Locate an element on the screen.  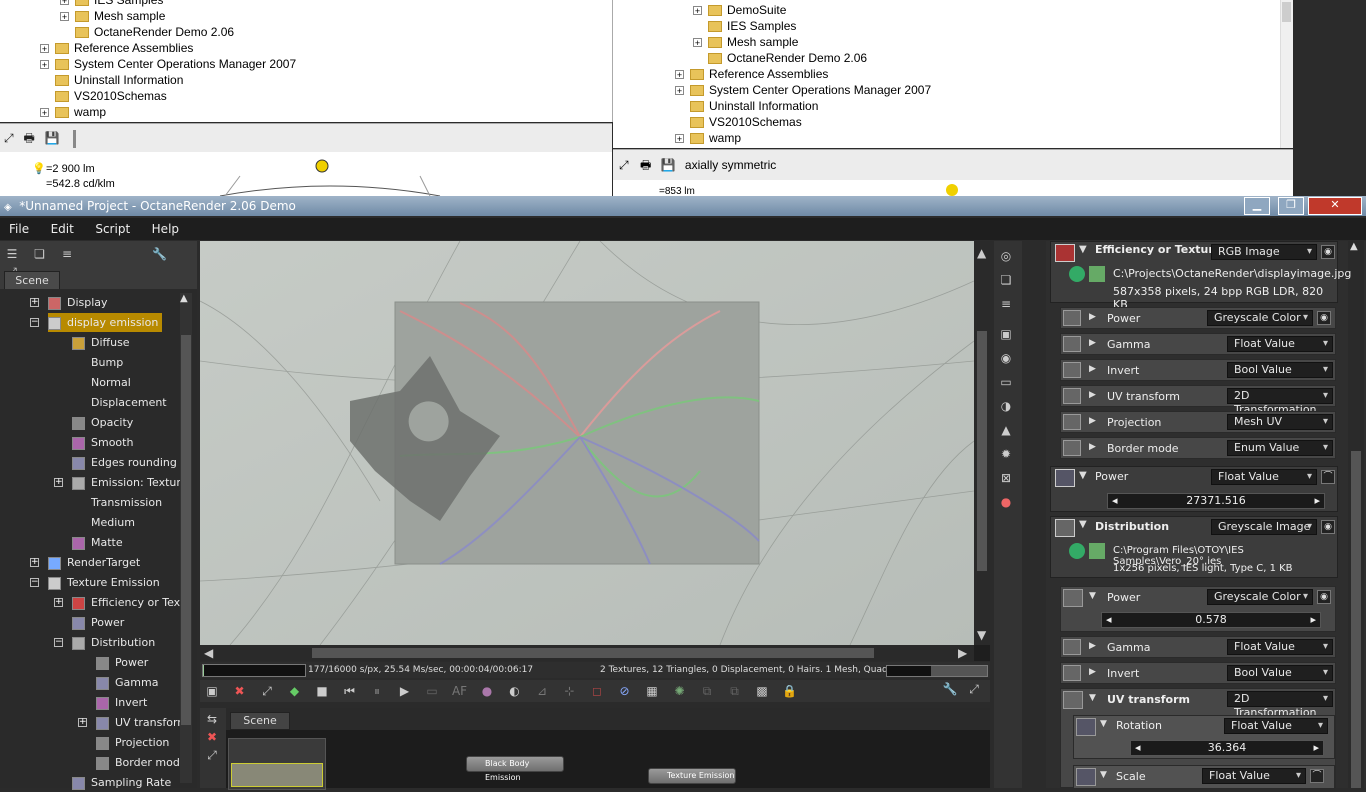
checker-icon: ▩ is located at coordinates (762, 691).